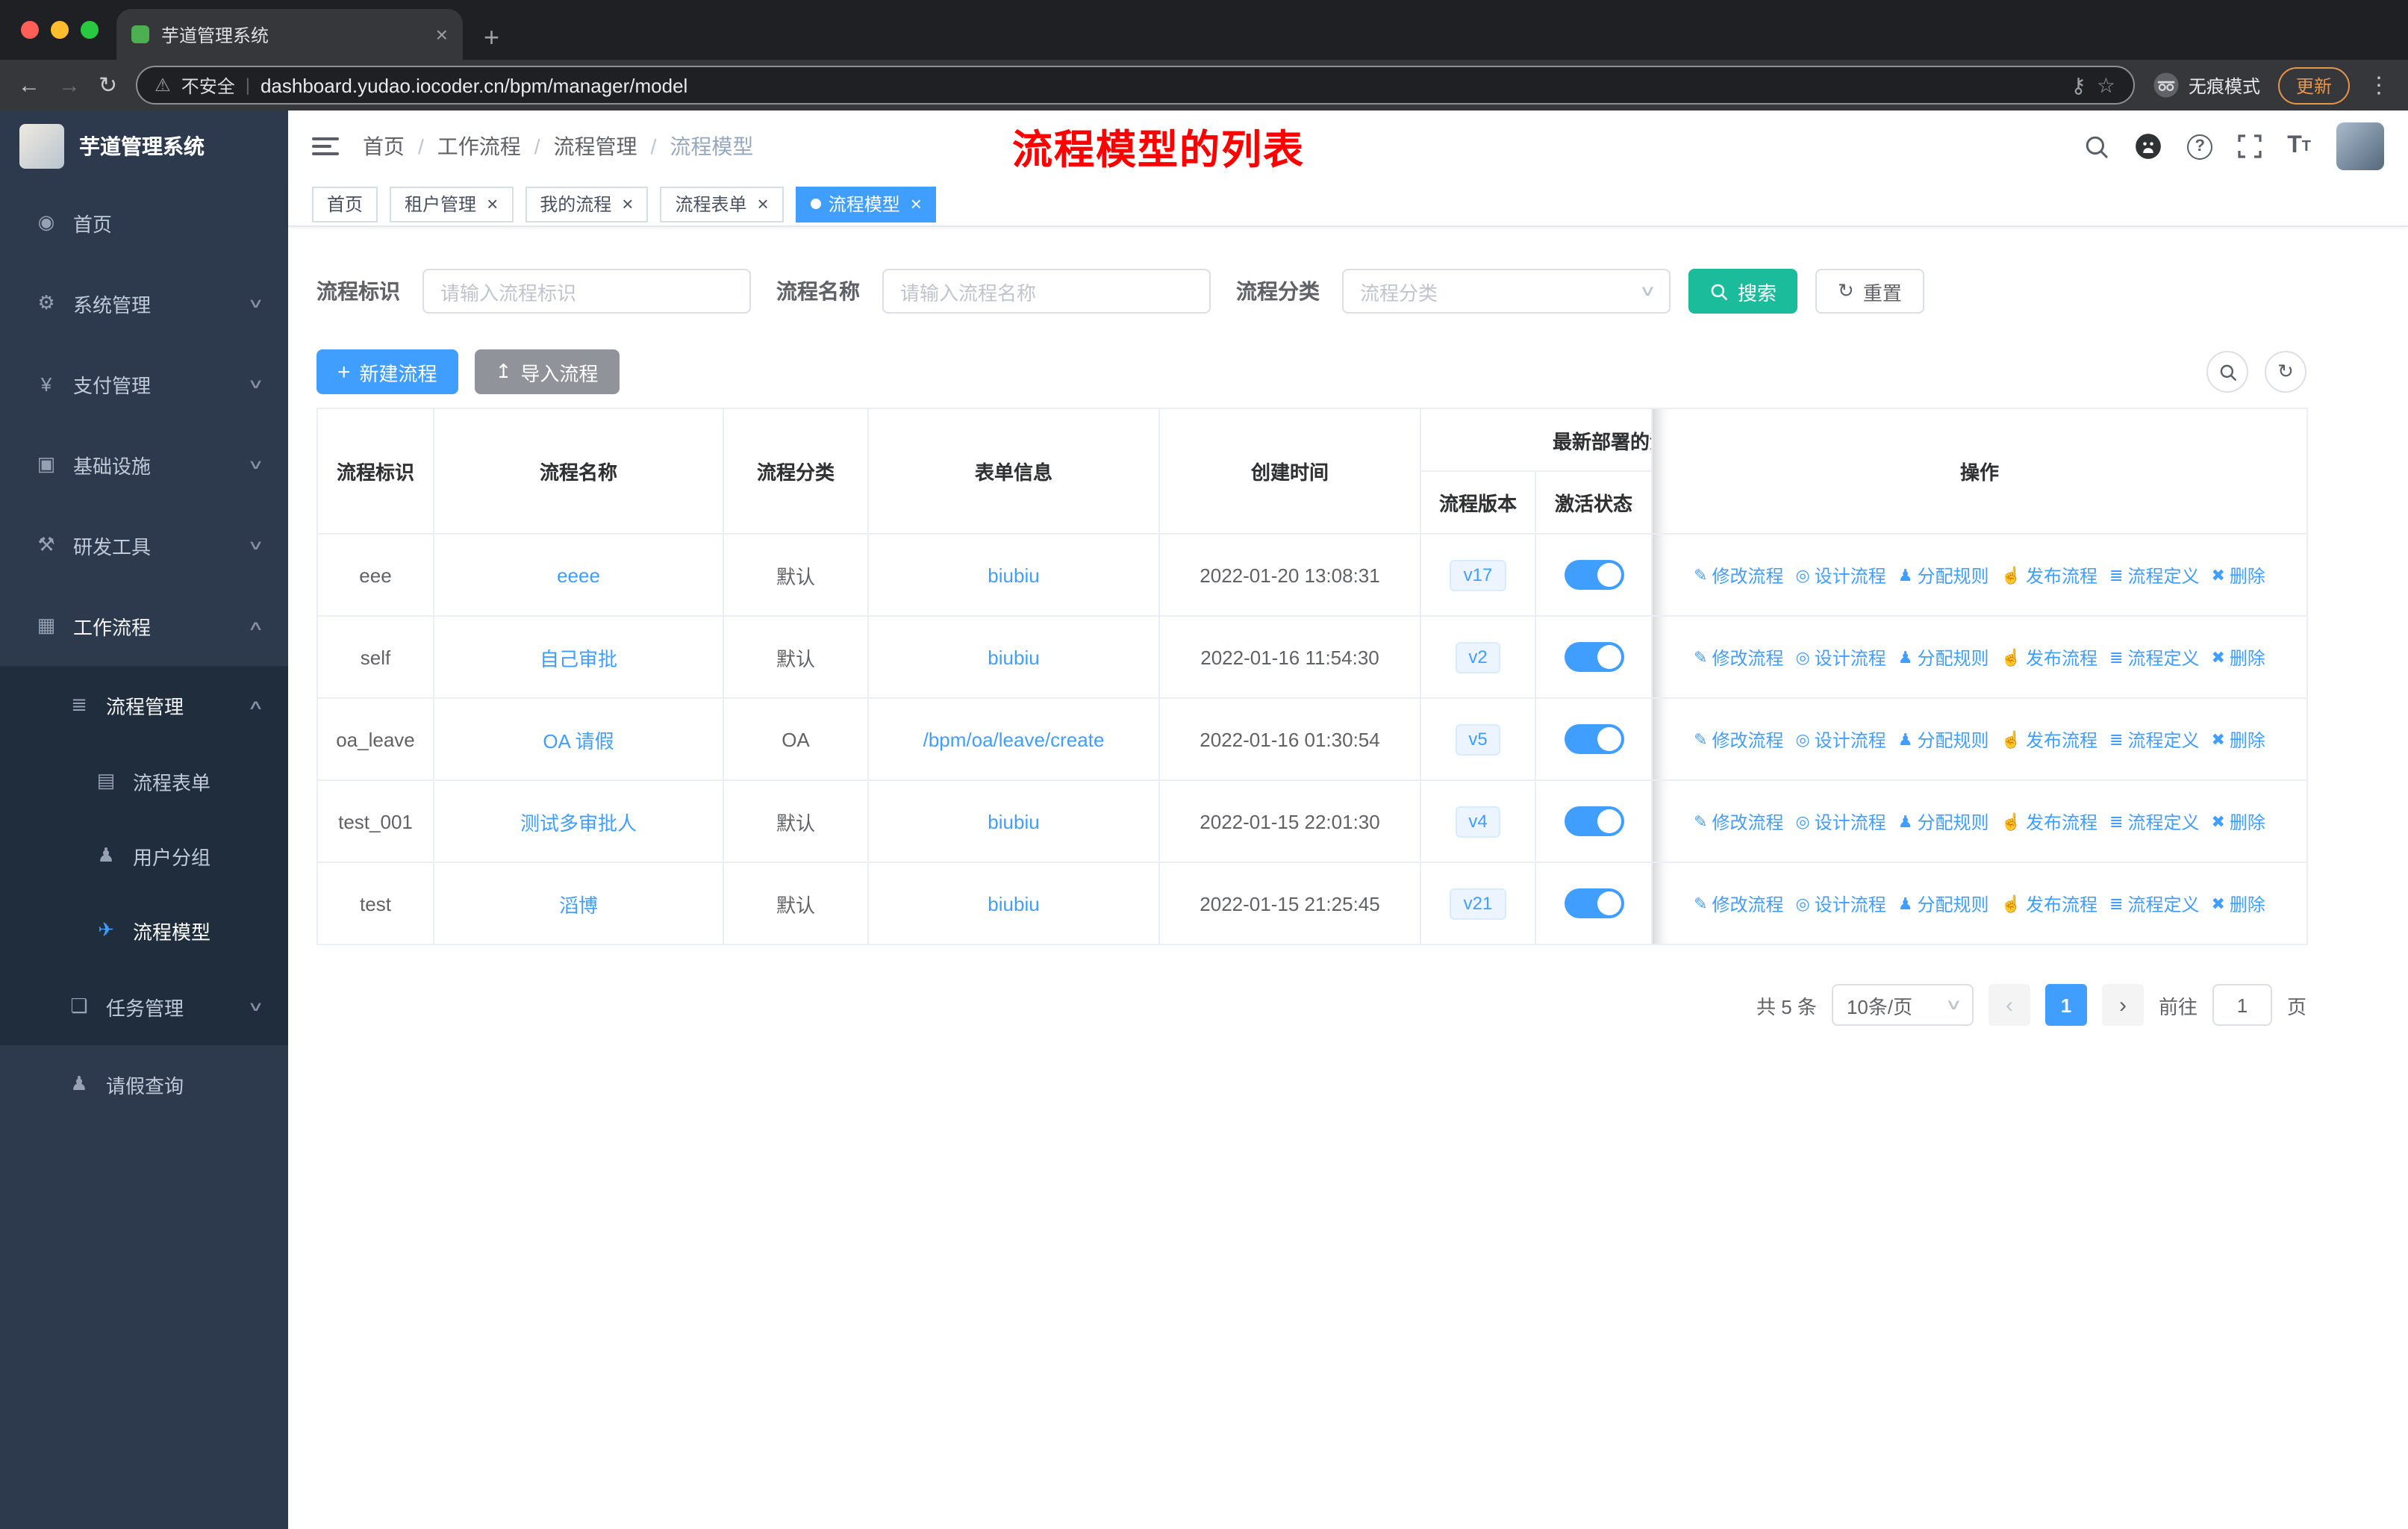 This screenshot has width=2408, height=1529. I want to click on search-icon, so click(2096, 146).